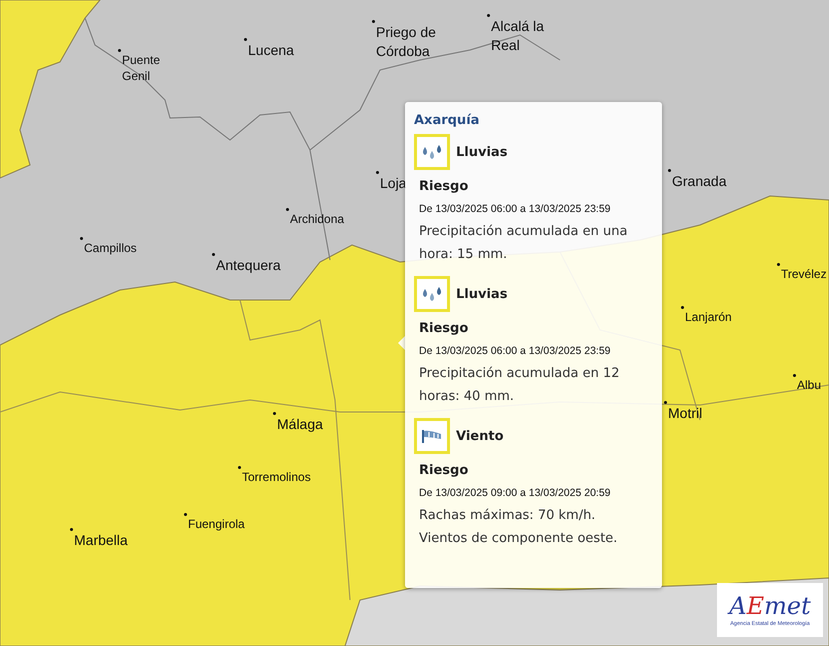 The width and height of the screenshot is (829, 646). I want to click on city-label: Campillos, so click(110, 248).